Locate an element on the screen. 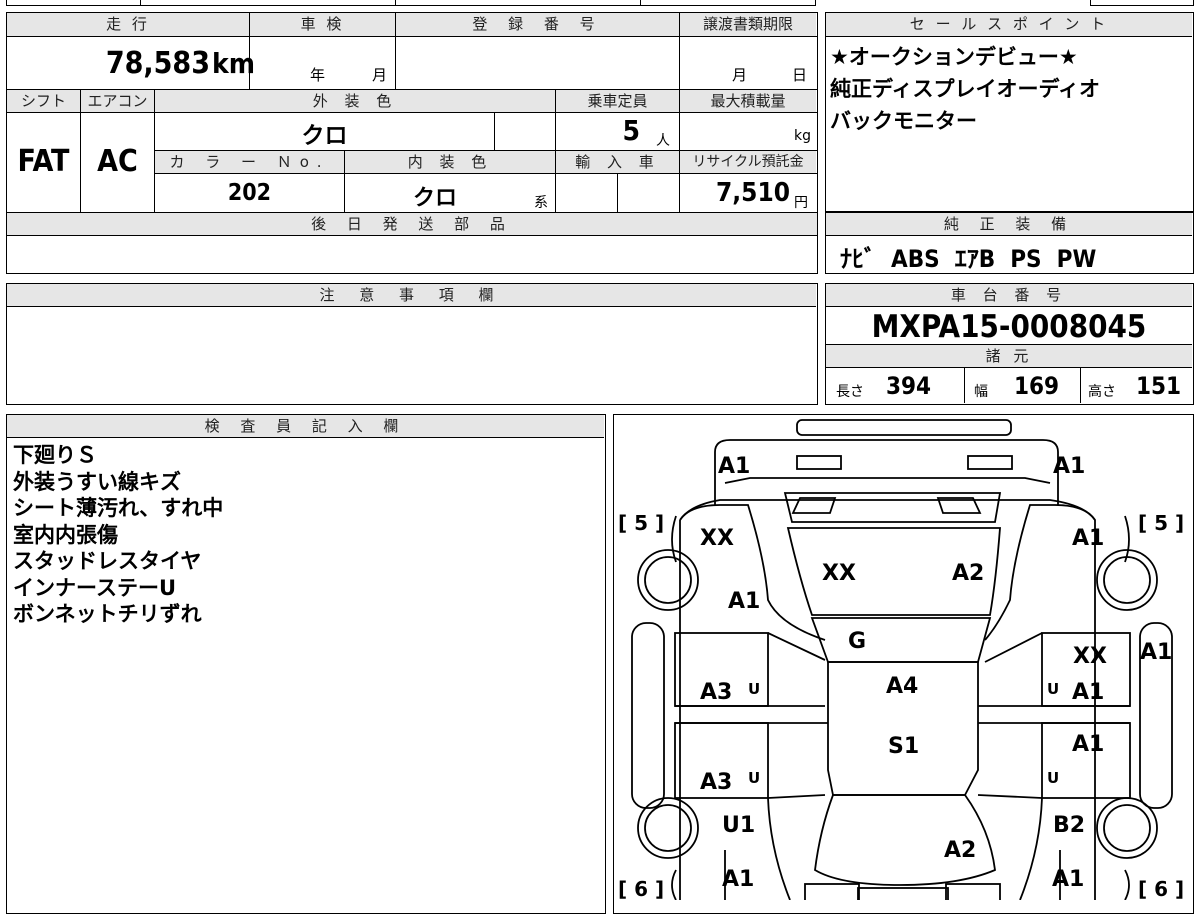  mark-r-rear-door: A1 is located at coordinates (1088, 744).